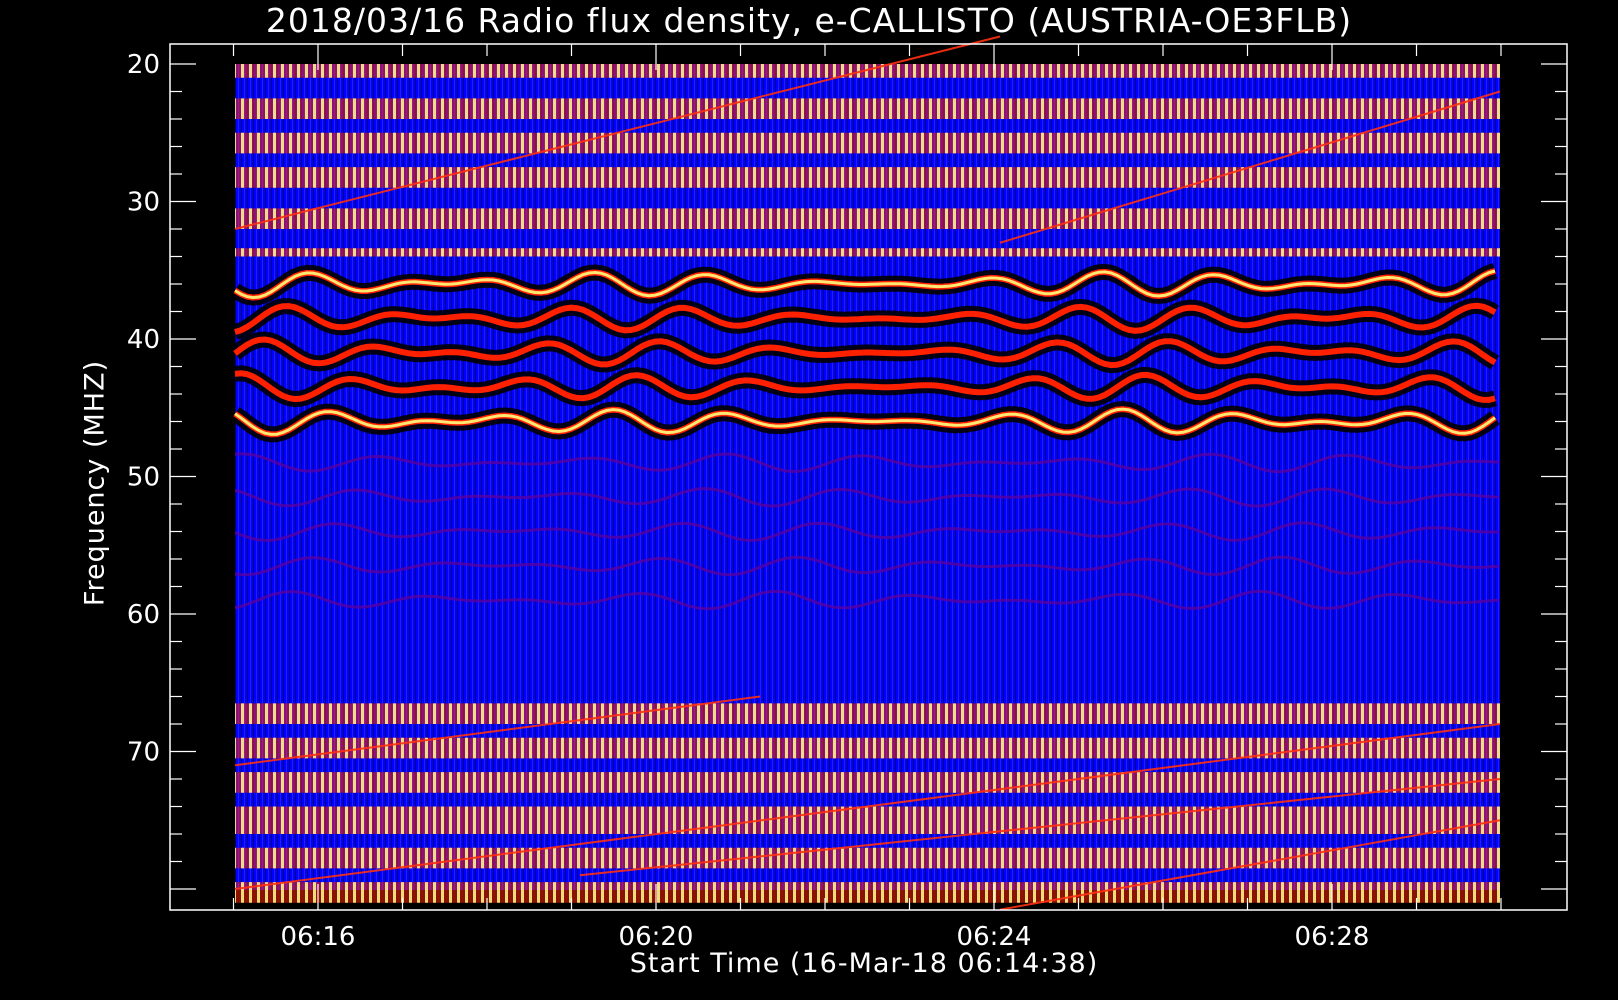 The height and width of the screenshot is (1000, 1618). I want to click on x-axis-label: Start Time (16-Mar-18 06:14:38), so click(864, 963).